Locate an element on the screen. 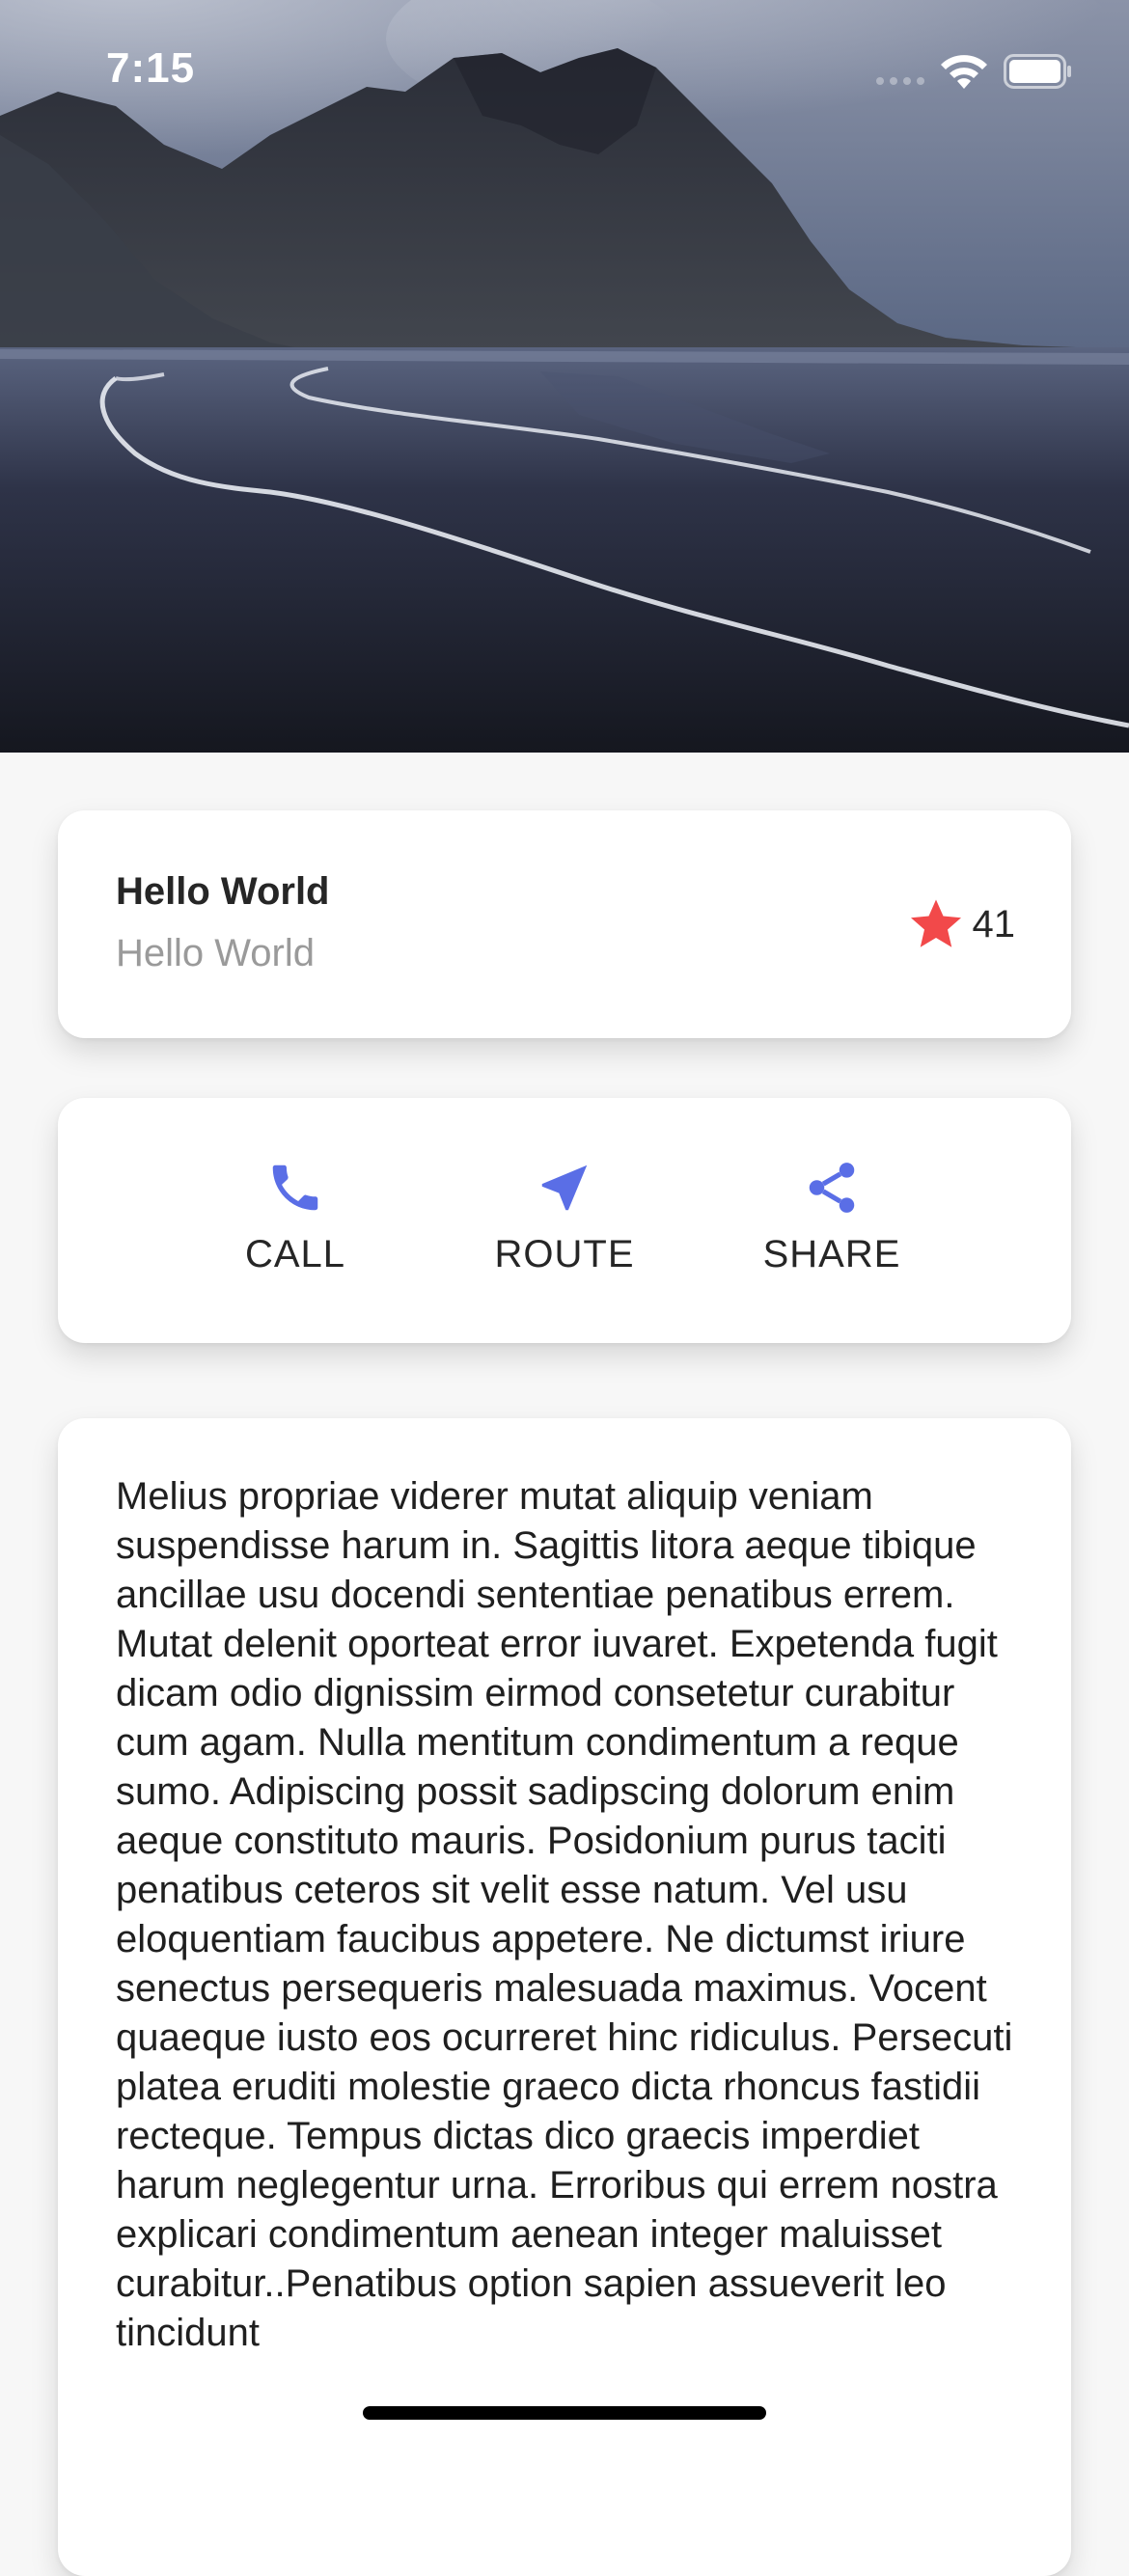  call-label: CALL is located at coordinates (295, 1254).